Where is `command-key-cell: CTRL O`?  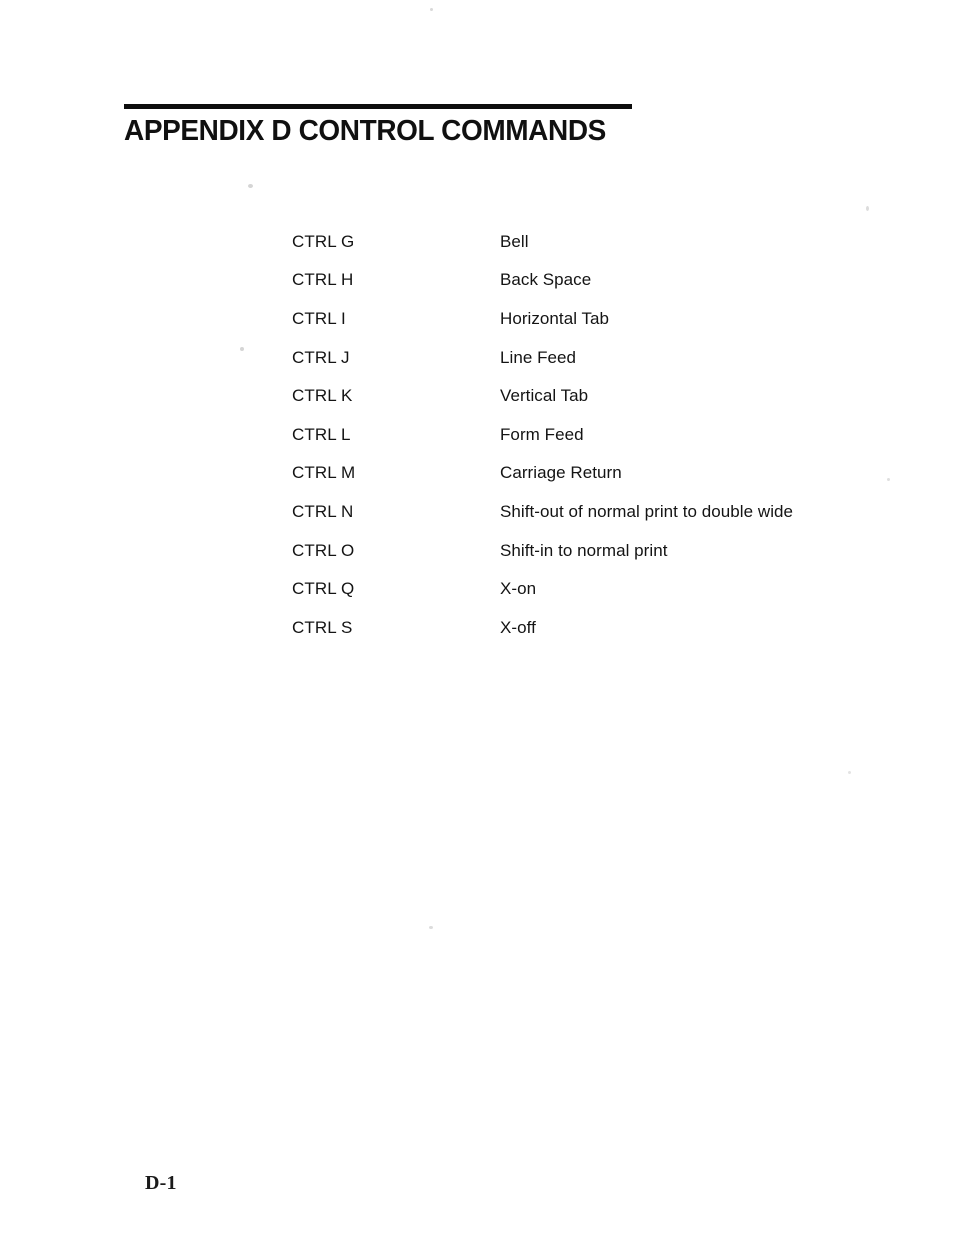
command-key-cell: CTRL O is located at coordinates (323, 550).